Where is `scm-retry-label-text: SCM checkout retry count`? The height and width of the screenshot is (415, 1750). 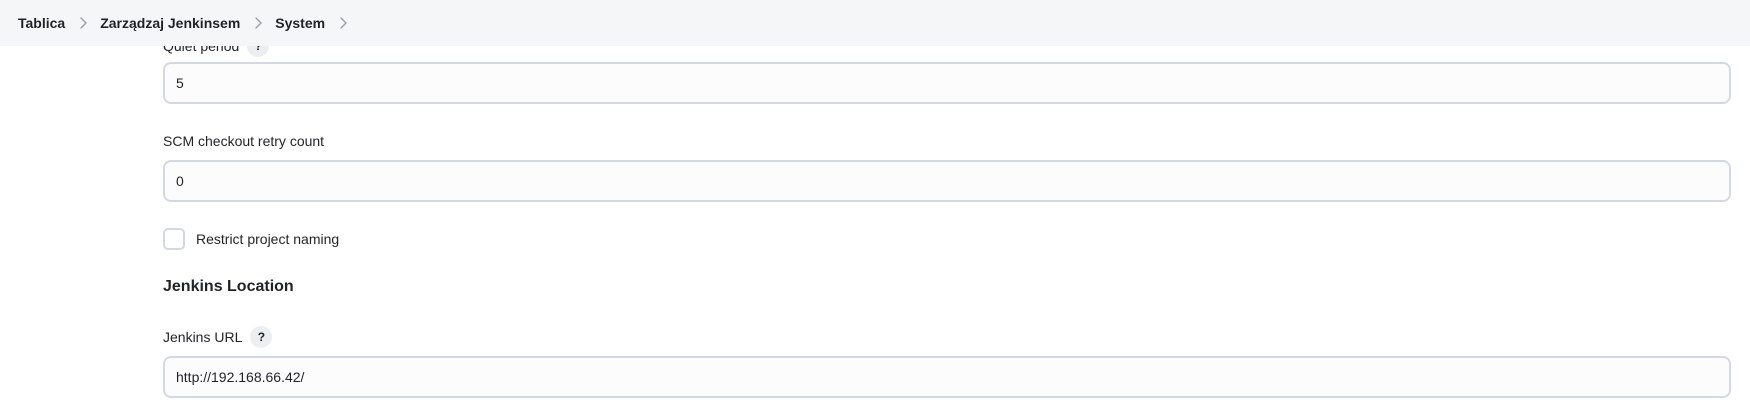 scm-retry-label-text: SCM checkout retry count is located at coordinates (244, 141).